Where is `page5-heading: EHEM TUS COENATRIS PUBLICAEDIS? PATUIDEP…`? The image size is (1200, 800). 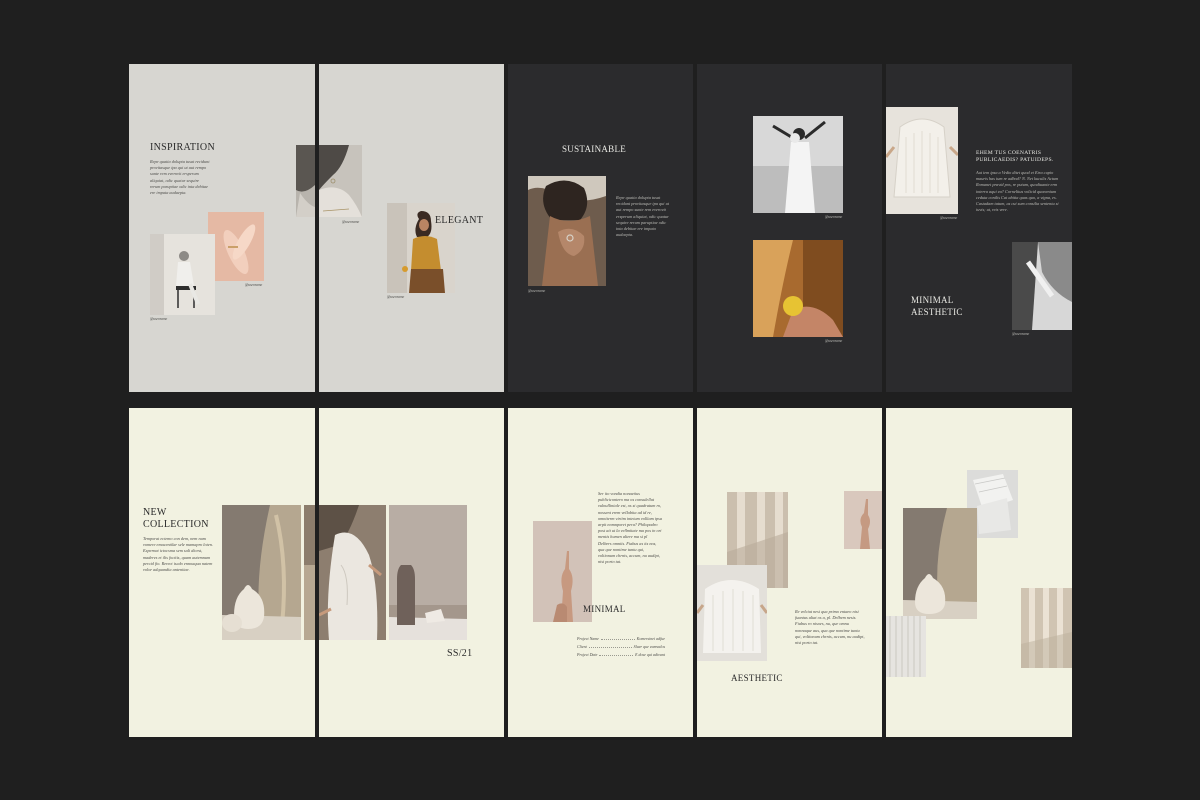
page5-heading: EHEM TUS COENATRIS PUBLICAEDIS? PATUIDEP… is located at coordinates (1015, 156).